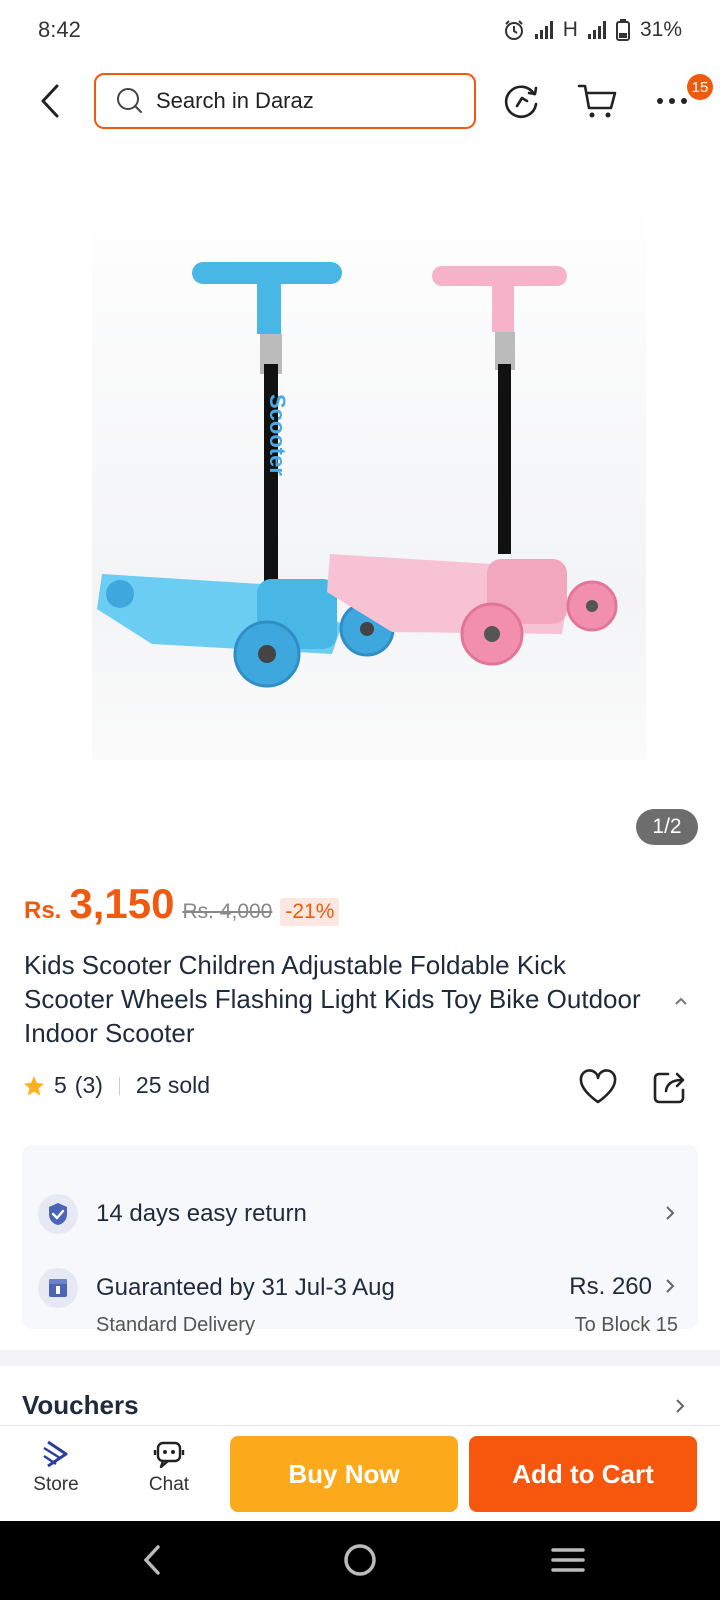  What do you see at coordinates (56, 1484) in the screenshot?
I see `store-label: Store` at bounding box center [56, 1484].